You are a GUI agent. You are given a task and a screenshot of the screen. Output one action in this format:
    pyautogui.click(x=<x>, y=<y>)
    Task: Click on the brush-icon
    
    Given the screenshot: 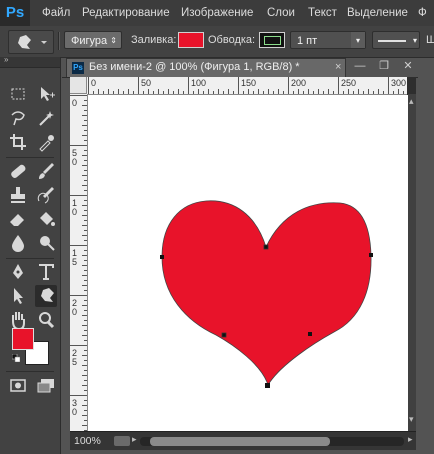 What is the action you would take?
    pyautogui.click(x=46, y=171)
    